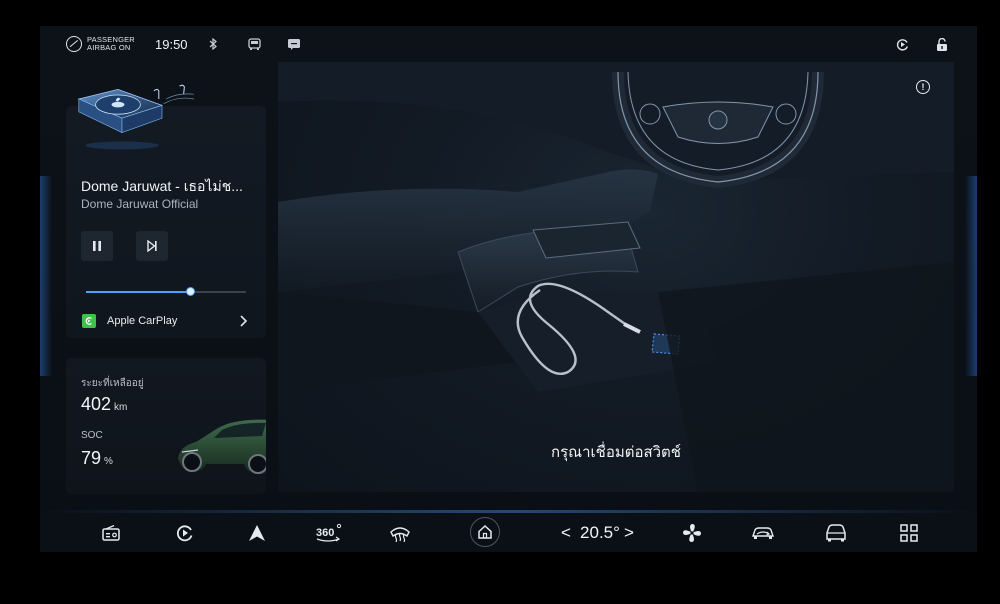 The height and width of the screenshot is (604, 1000). Describe the element at coordinates (109, 47) in the screenshot. I see `airbag-line2: AIRBAG ON` at that location.